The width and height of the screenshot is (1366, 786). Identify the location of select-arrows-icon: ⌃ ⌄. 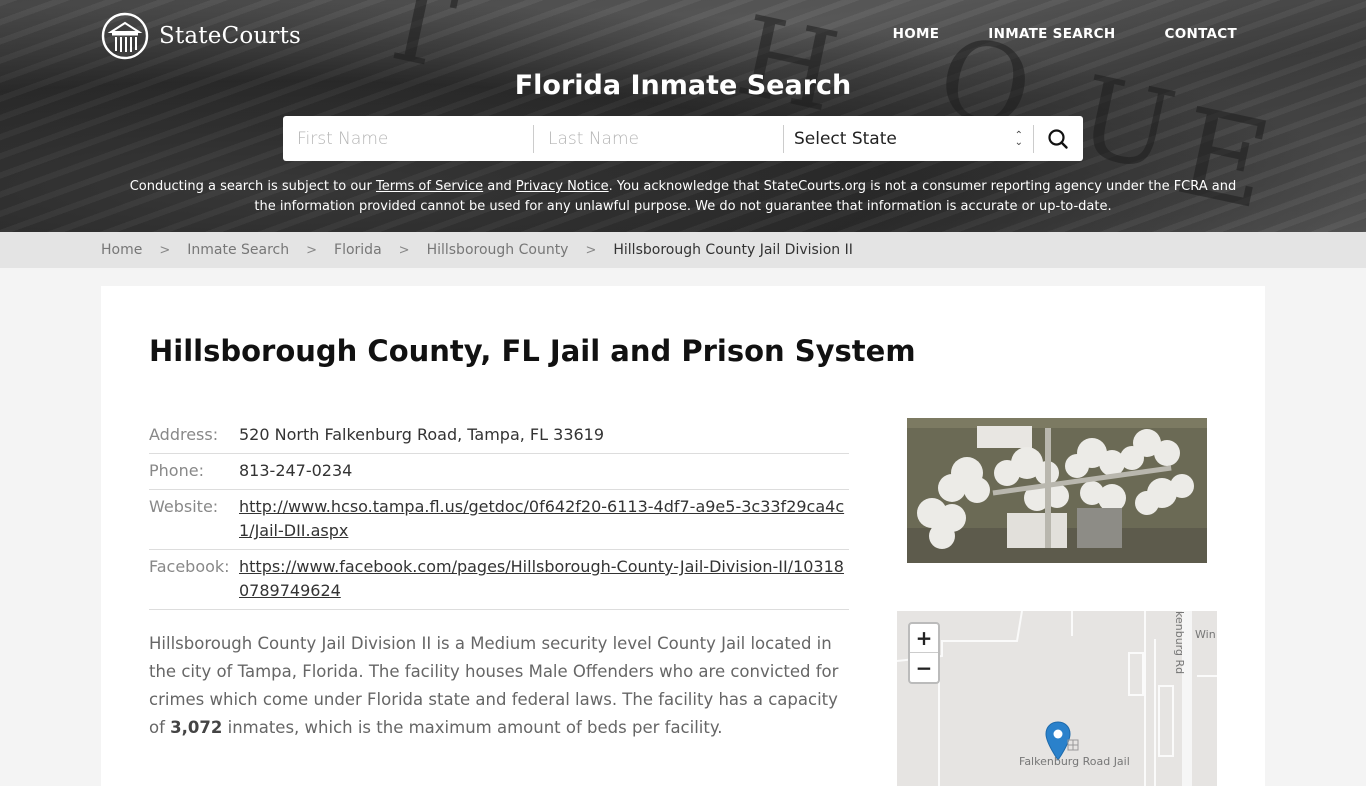
(1018, 138).